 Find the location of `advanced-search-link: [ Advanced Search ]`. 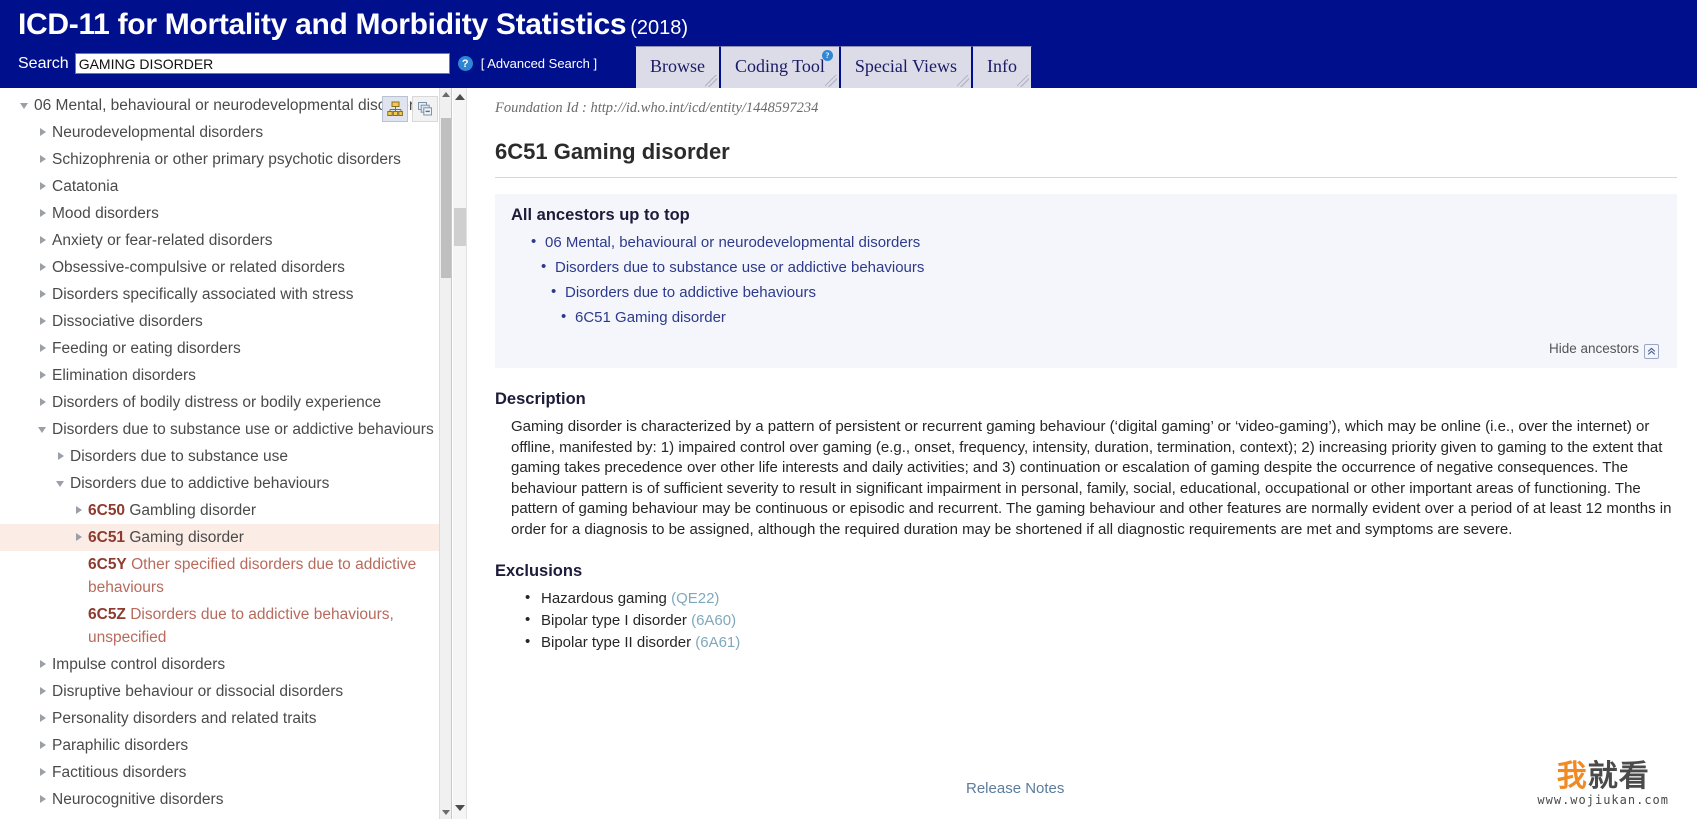

advanced-search-link: [ Advanced Search ] is located at coordinates (539, 63).